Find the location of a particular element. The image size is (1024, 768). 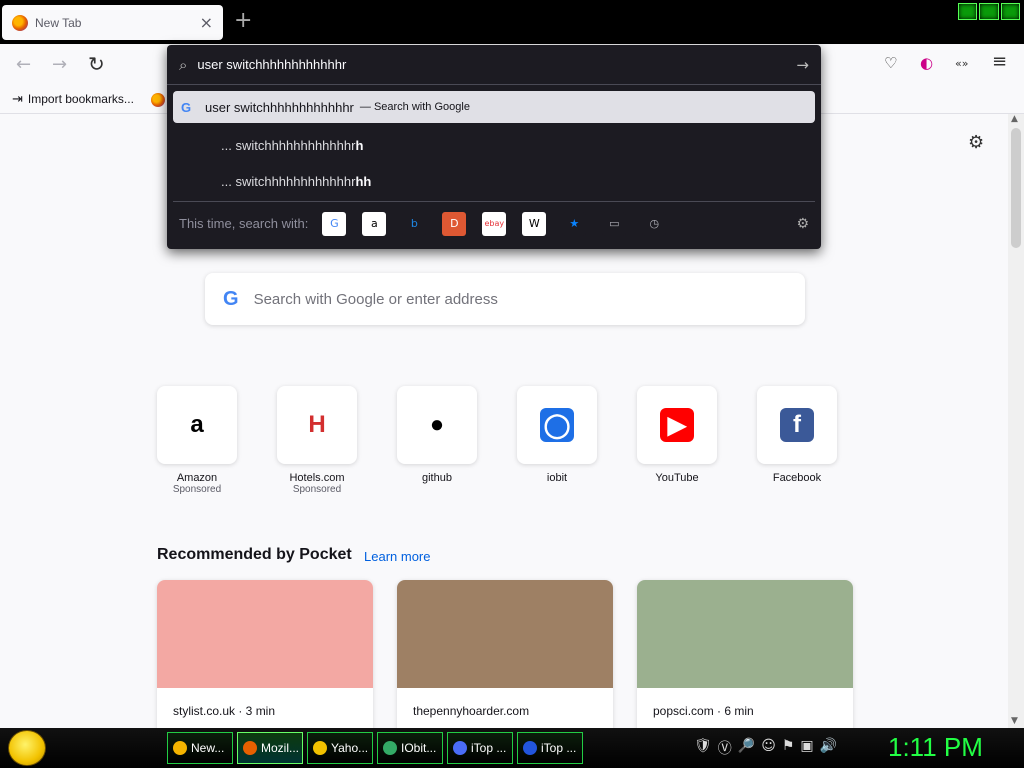

site-tile: ◯ is located at coordinates (557, 425).